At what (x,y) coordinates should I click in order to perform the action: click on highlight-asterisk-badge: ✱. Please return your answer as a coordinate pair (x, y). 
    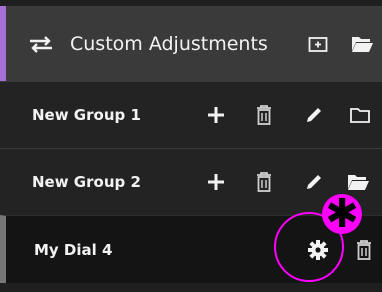
    Looking at the image, I should click on (342, 214).